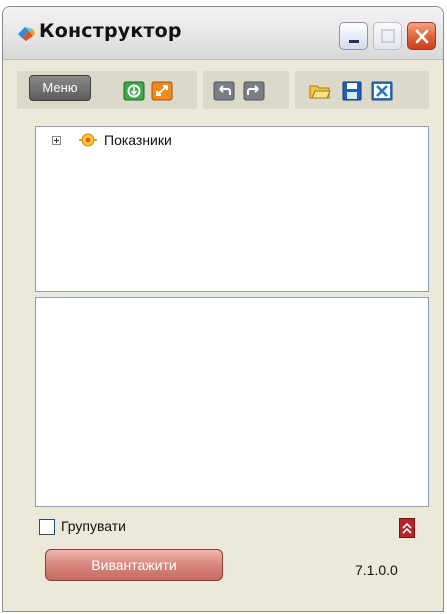 The width and height of the screenshot is (447, 614). What do you see at coordinates (134, 91) in the screenshot?
I see `refresh-icon` at bounding box center [134, 91].